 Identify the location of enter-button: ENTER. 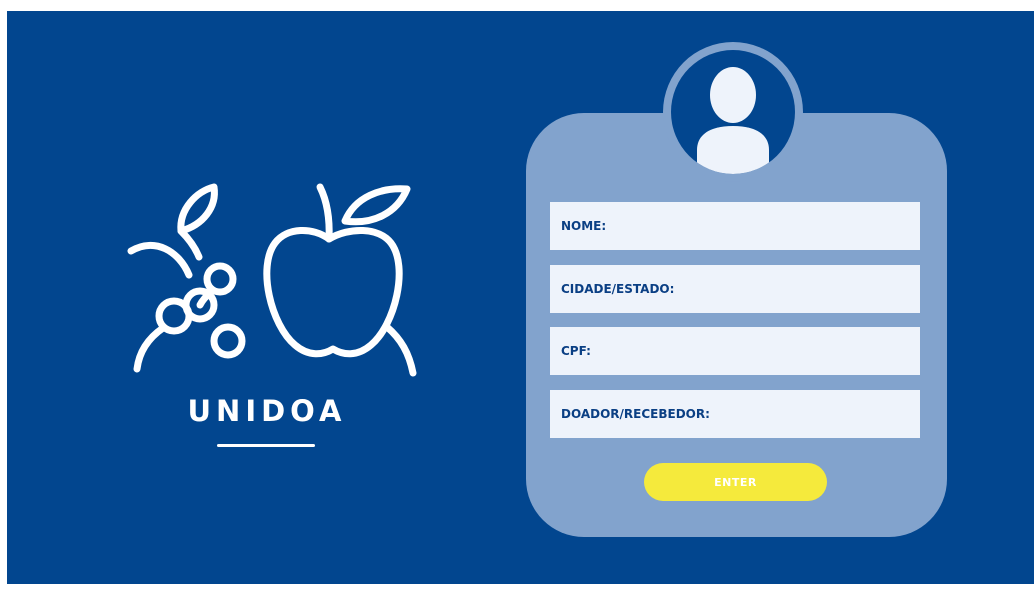
(735, 482).